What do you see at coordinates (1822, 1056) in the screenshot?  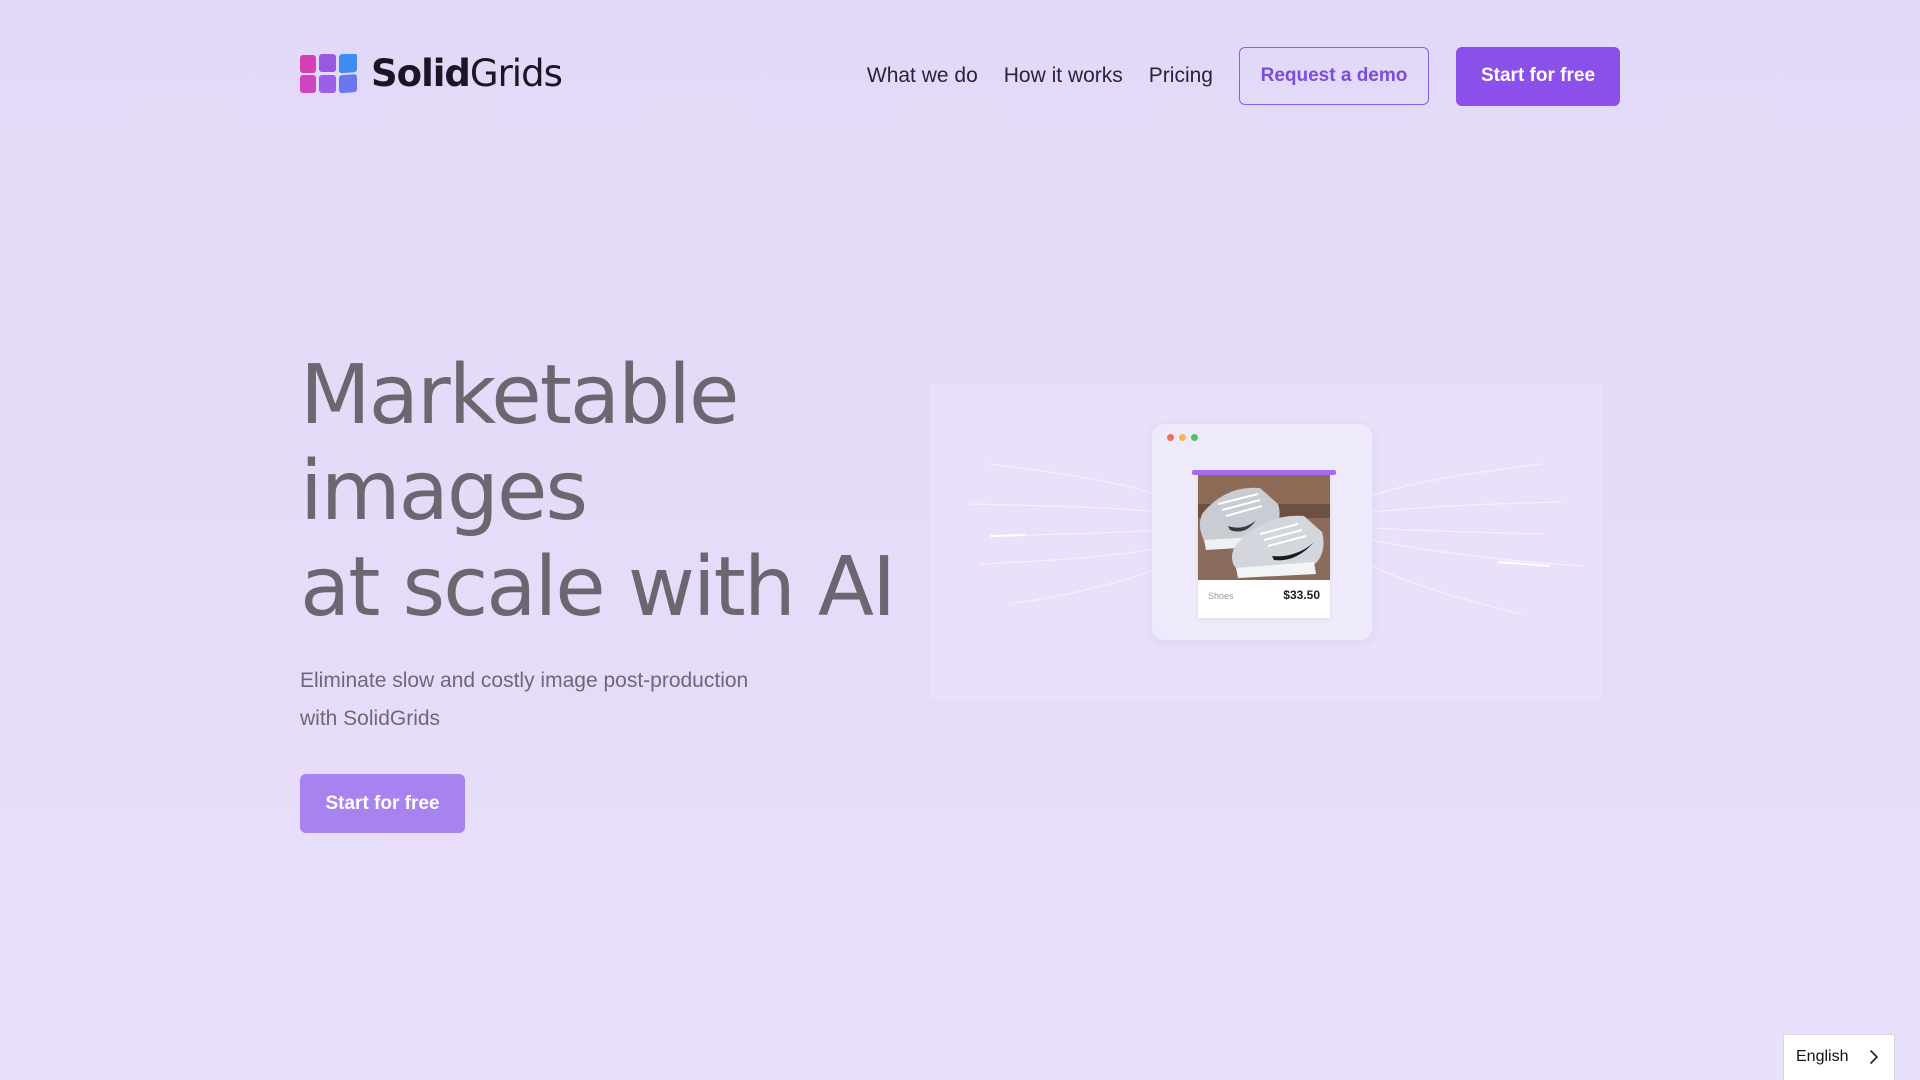 I see `language-label: English` at bounding box center [1822, 1056].